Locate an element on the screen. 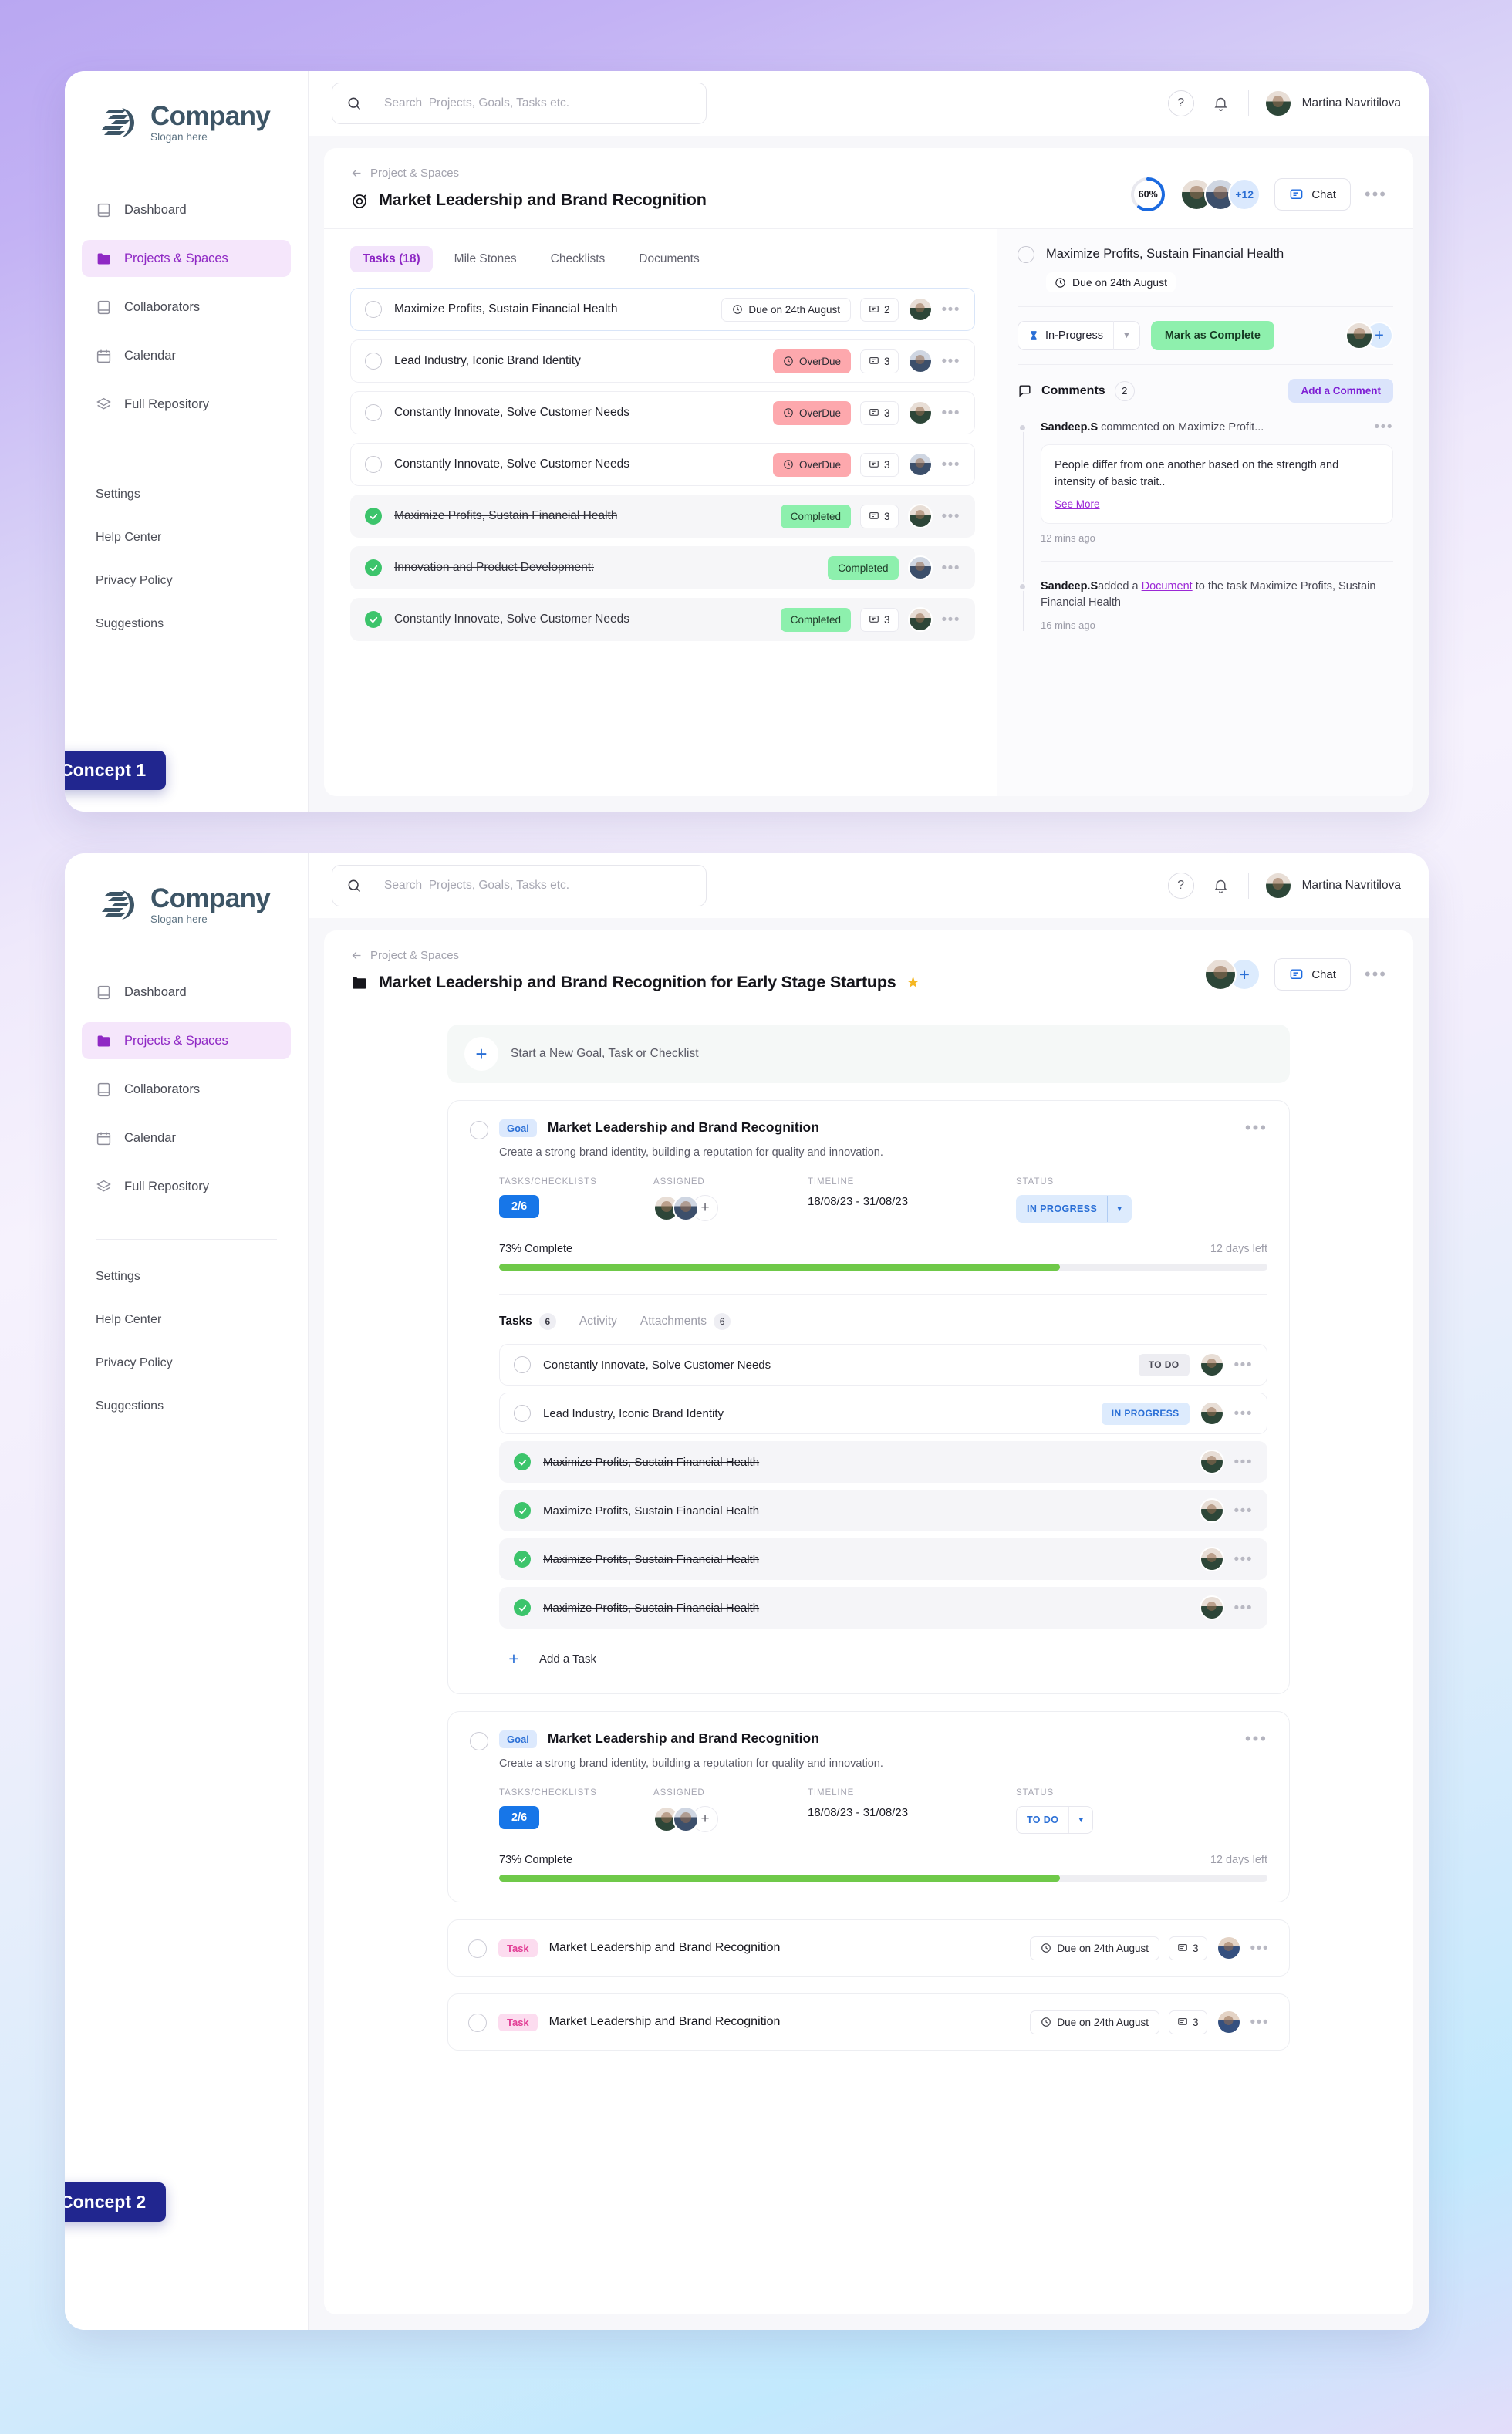 The image size is (1512, 2434). sub-tab-attachments: Attachments 6 is located at coordinates (685, 1321).